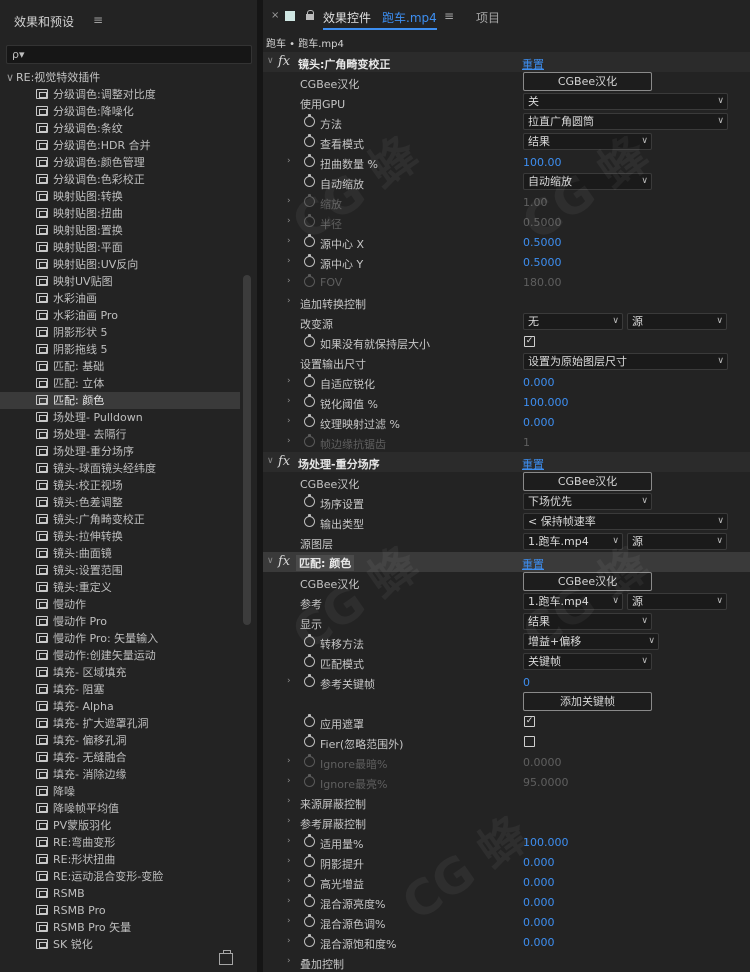  I want to click on effect-item: 镜头:设置范围, so click(120, 570).